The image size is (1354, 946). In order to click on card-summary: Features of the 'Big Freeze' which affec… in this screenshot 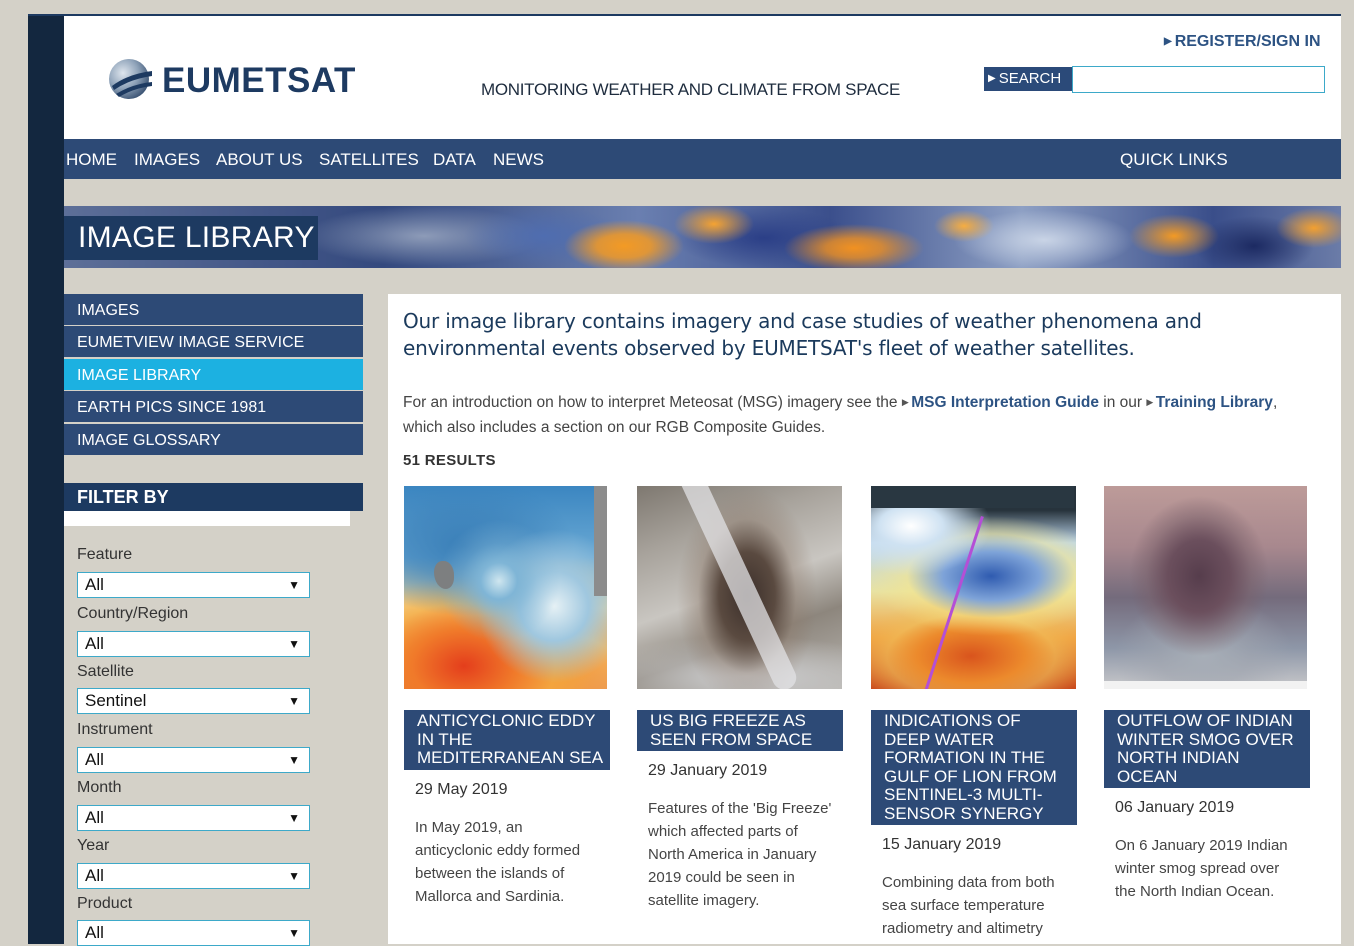, I will do `click(740, 854)`.